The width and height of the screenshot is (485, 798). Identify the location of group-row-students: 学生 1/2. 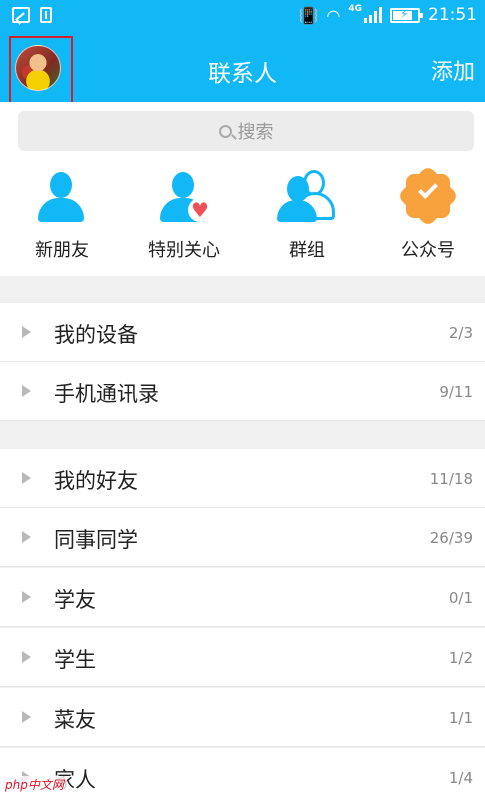
(242, 657).